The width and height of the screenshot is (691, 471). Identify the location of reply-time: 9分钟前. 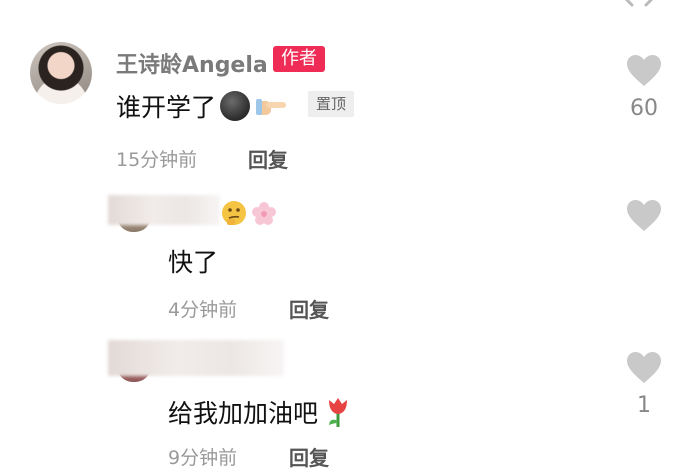
(203, 458).